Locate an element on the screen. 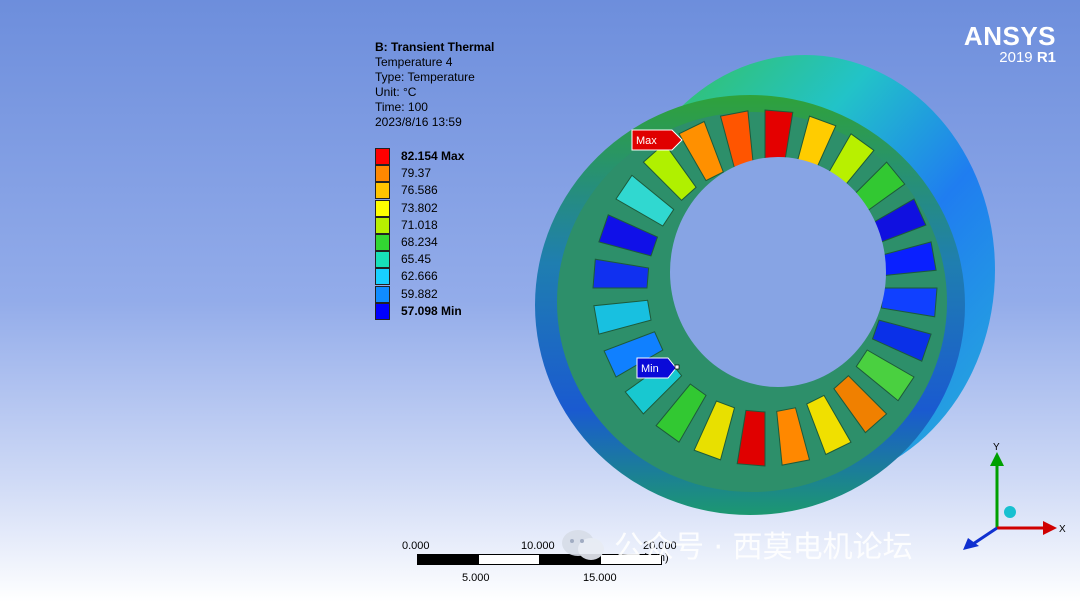 Image resolution: width=1080 pixels, height=602 pixels. legend-label: 82.154 Max is located at coordinates (433, 156).